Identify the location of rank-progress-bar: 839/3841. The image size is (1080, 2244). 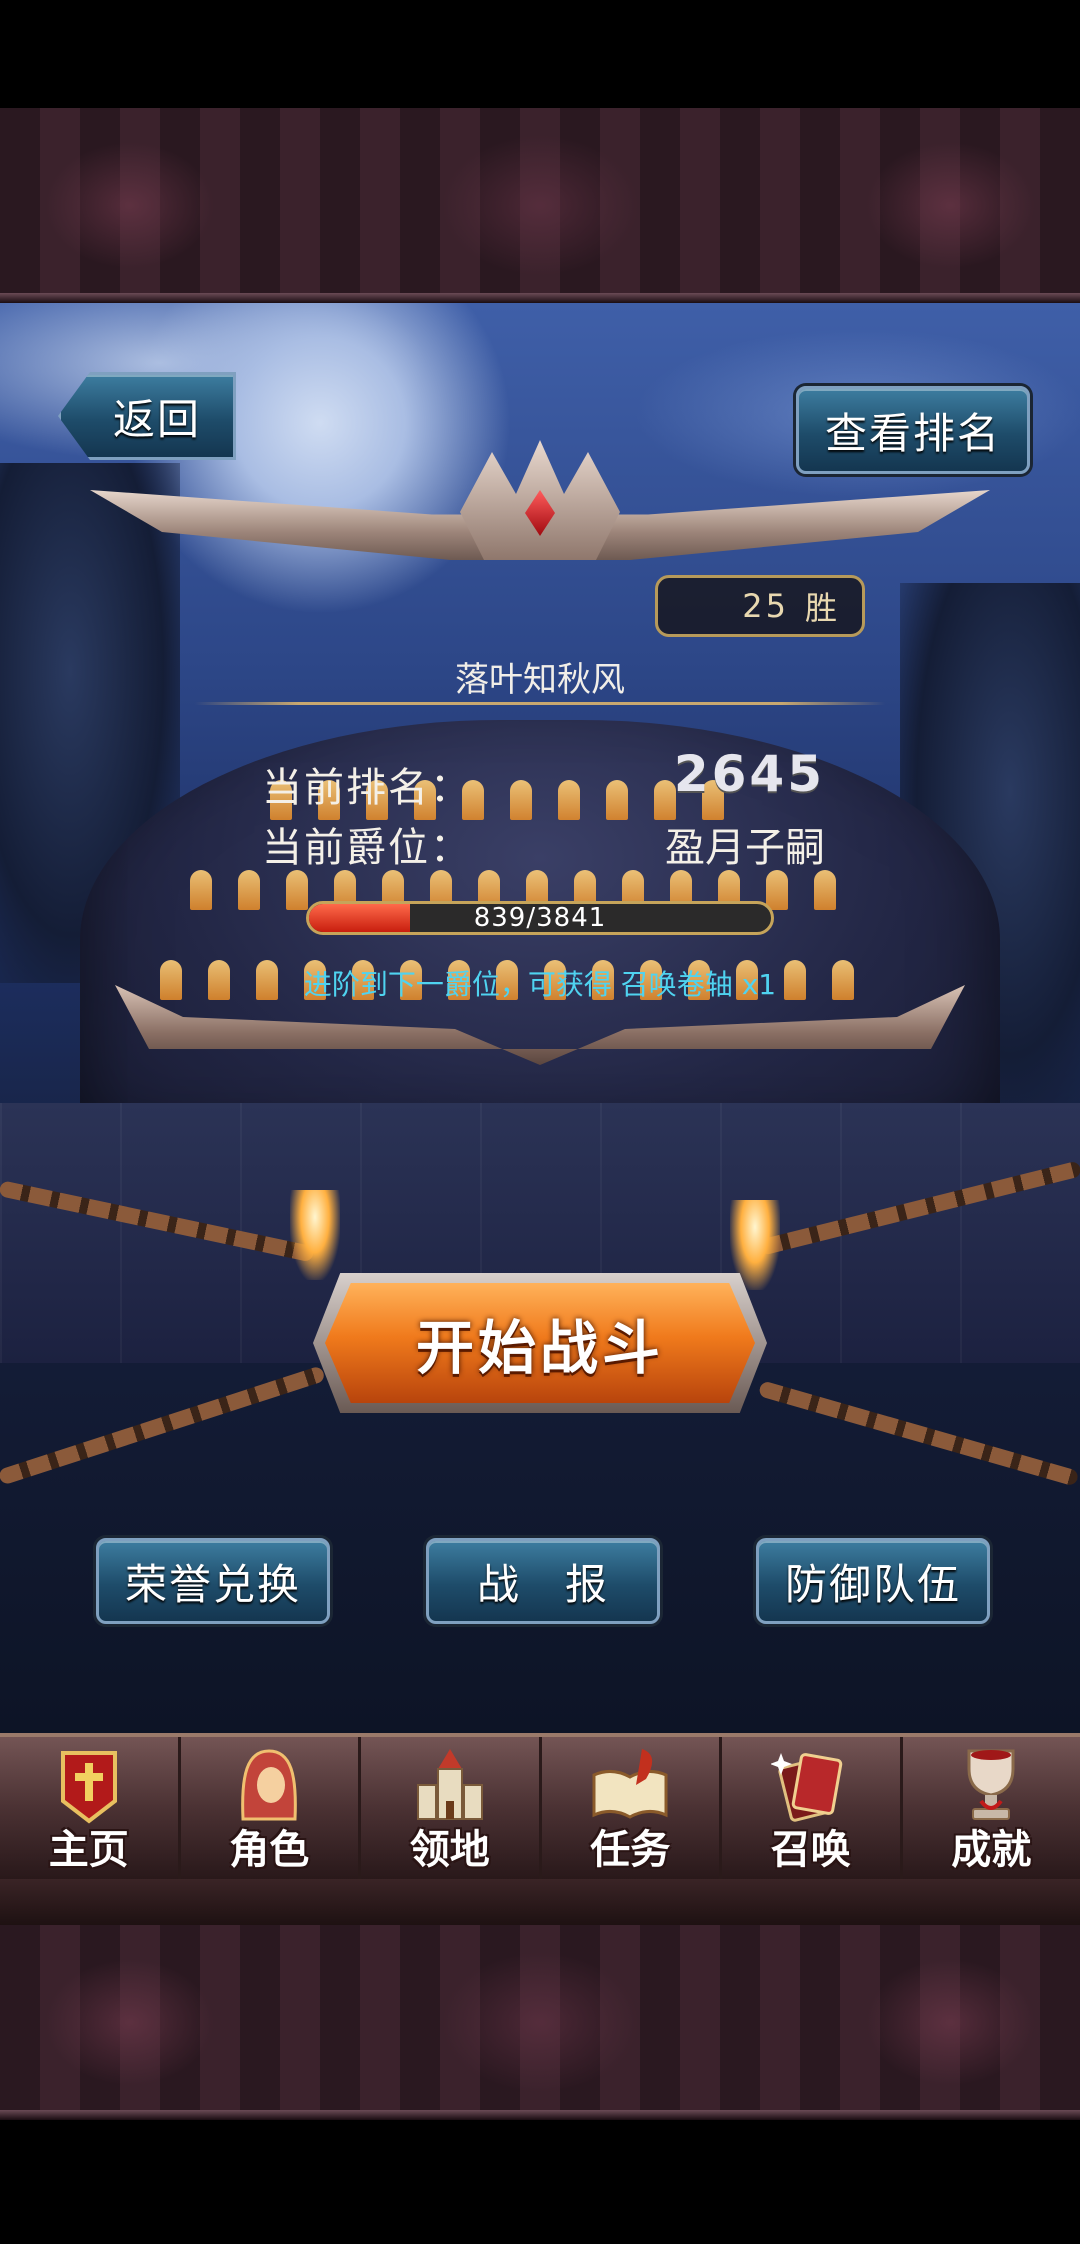
(540, 918).